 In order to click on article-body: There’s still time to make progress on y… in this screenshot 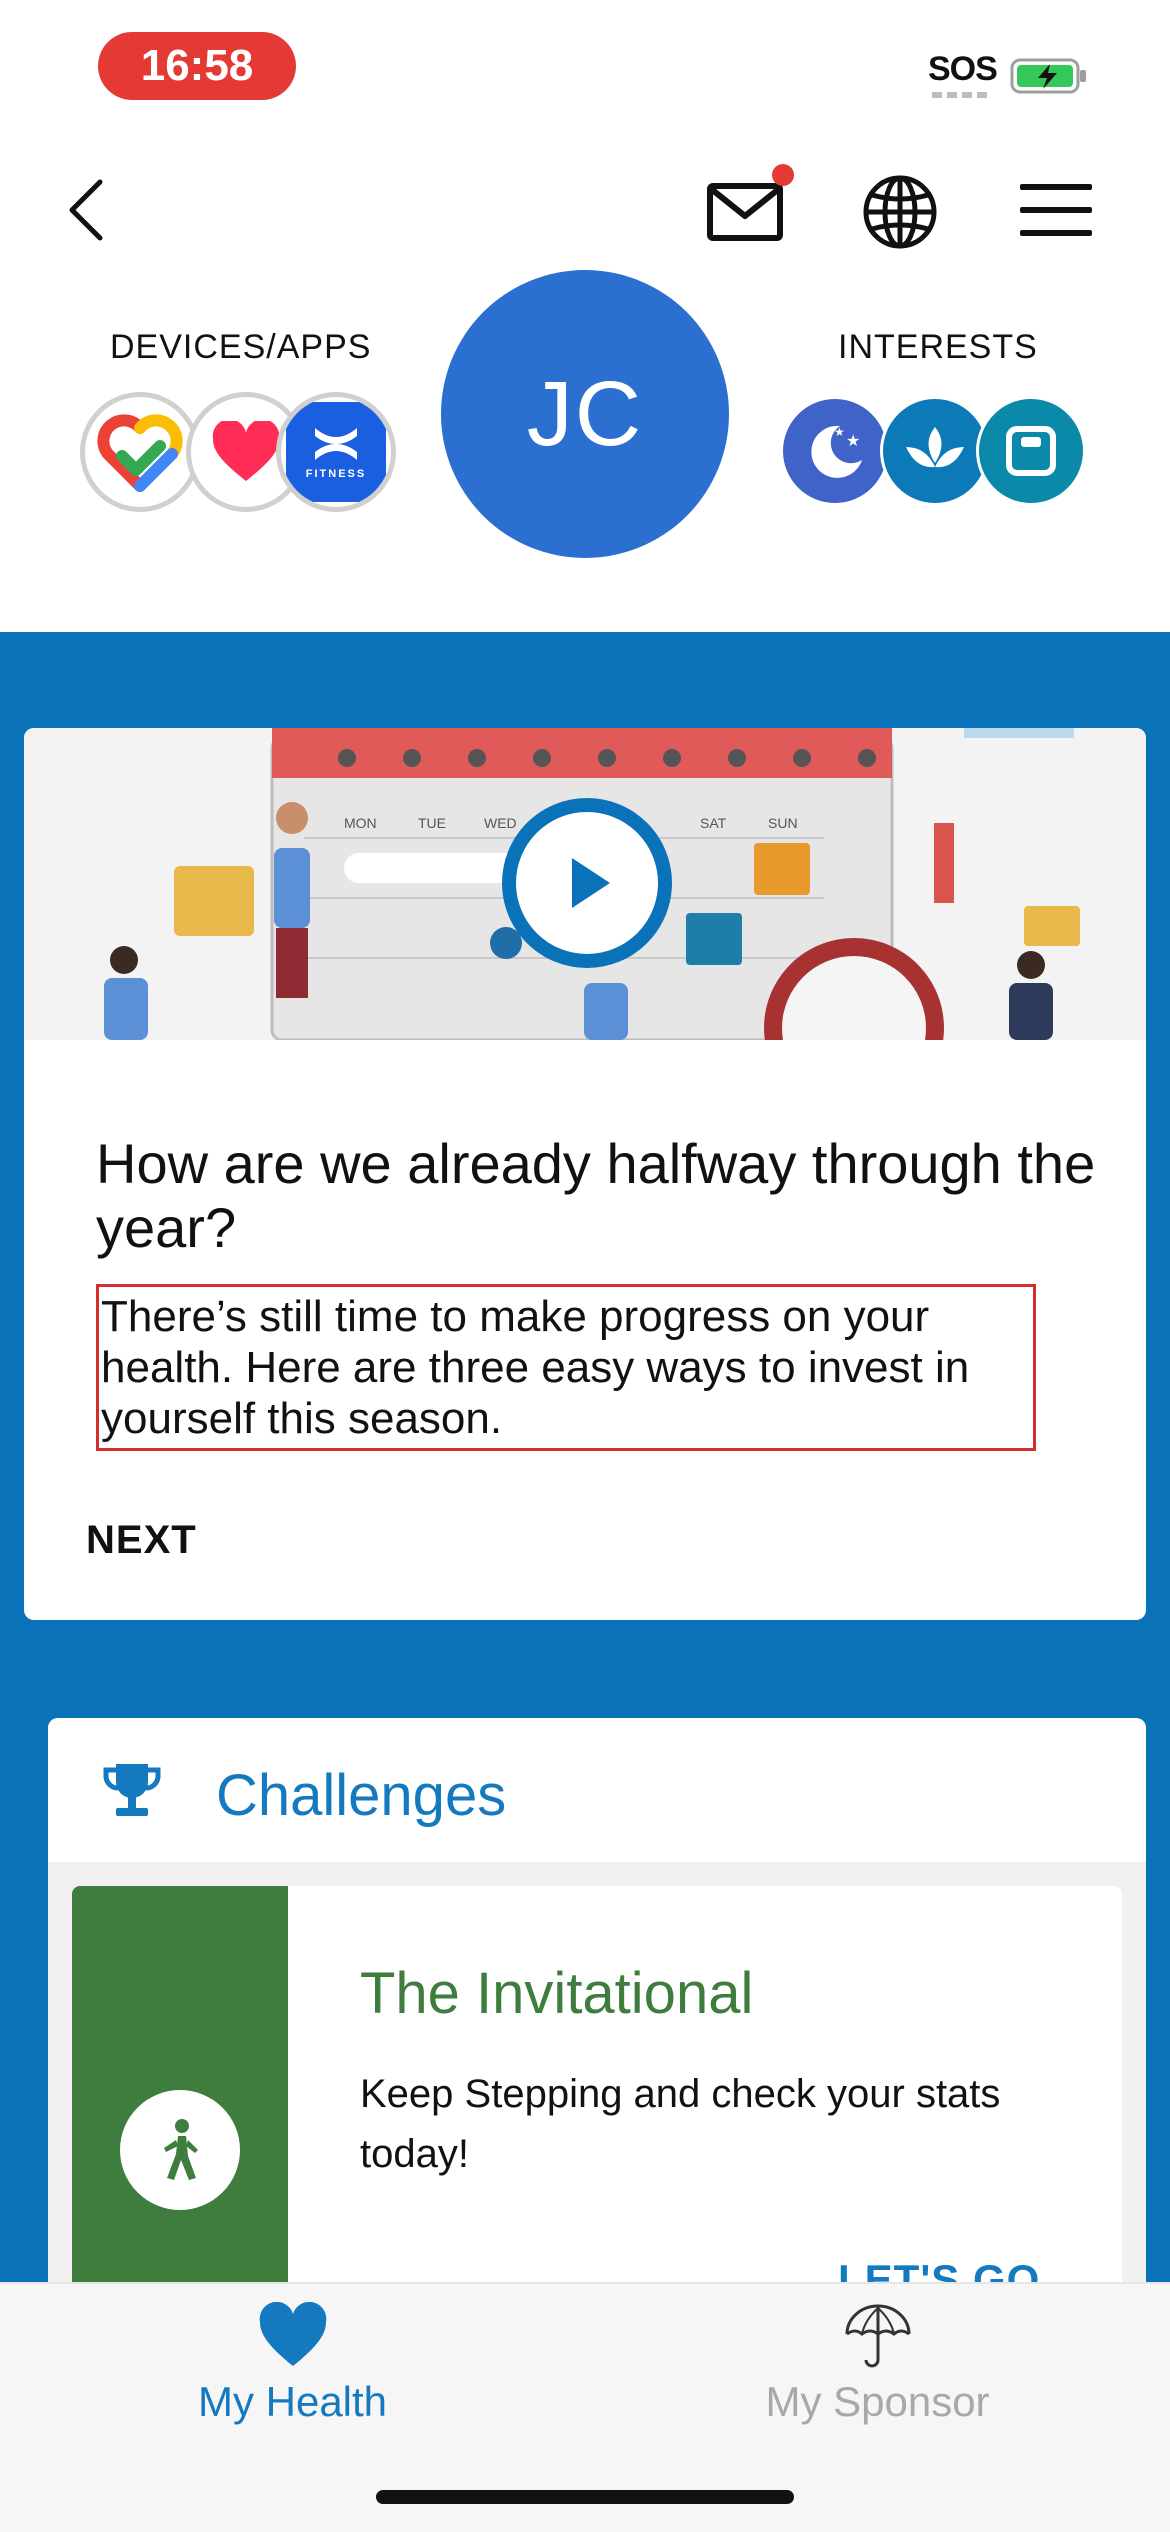, I will do `click(566, 1367)`.